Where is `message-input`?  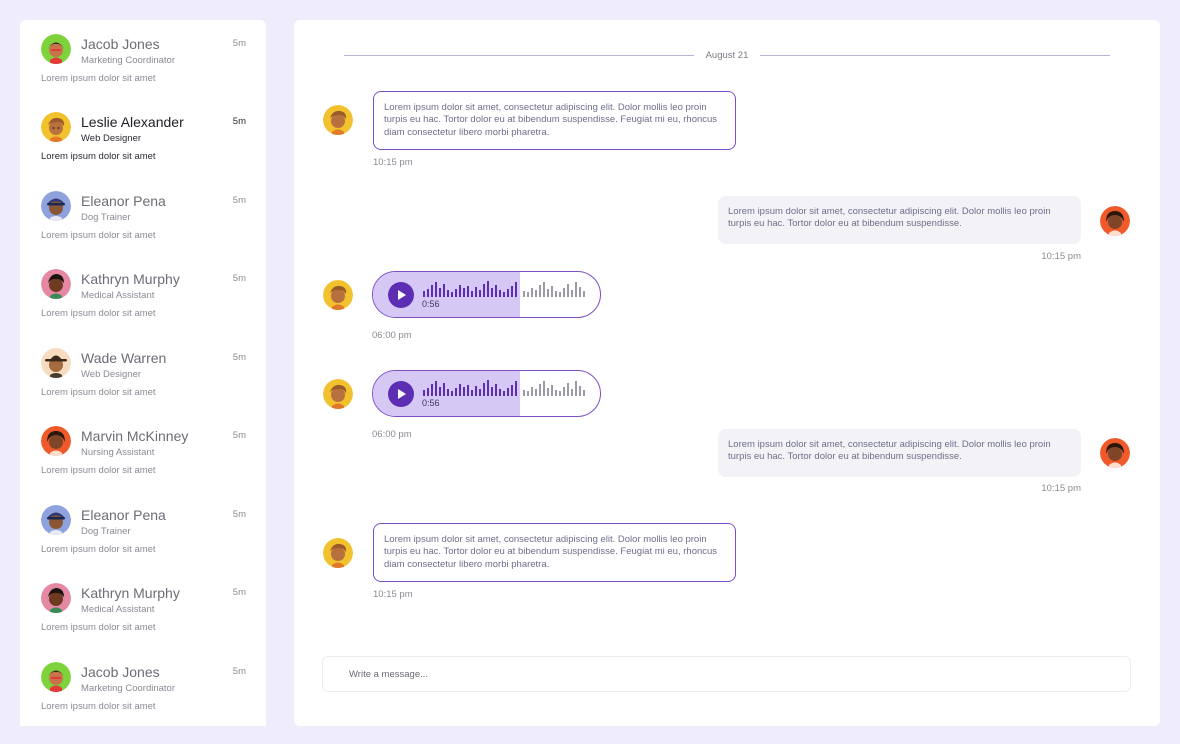
message-input is located at coordinates (726, 674).